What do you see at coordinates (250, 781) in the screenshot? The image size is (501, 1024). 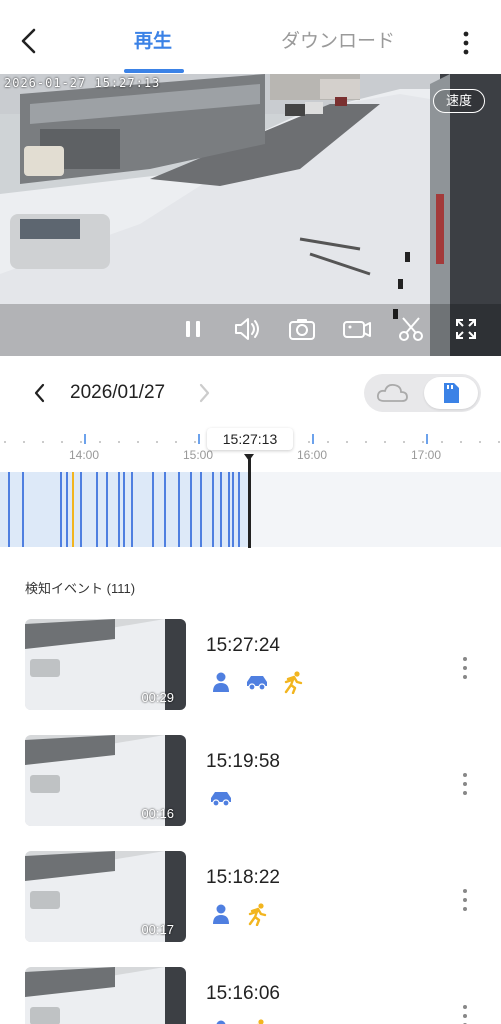 I see `event-item: 00:16 15:19:58` at bounding box center [250, 781].